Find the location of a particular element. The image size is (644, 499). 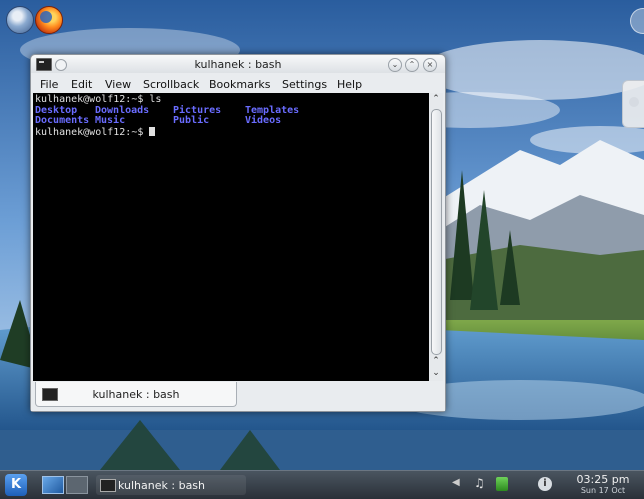

menu-settings: Settings is located at coordinates (304, 84).